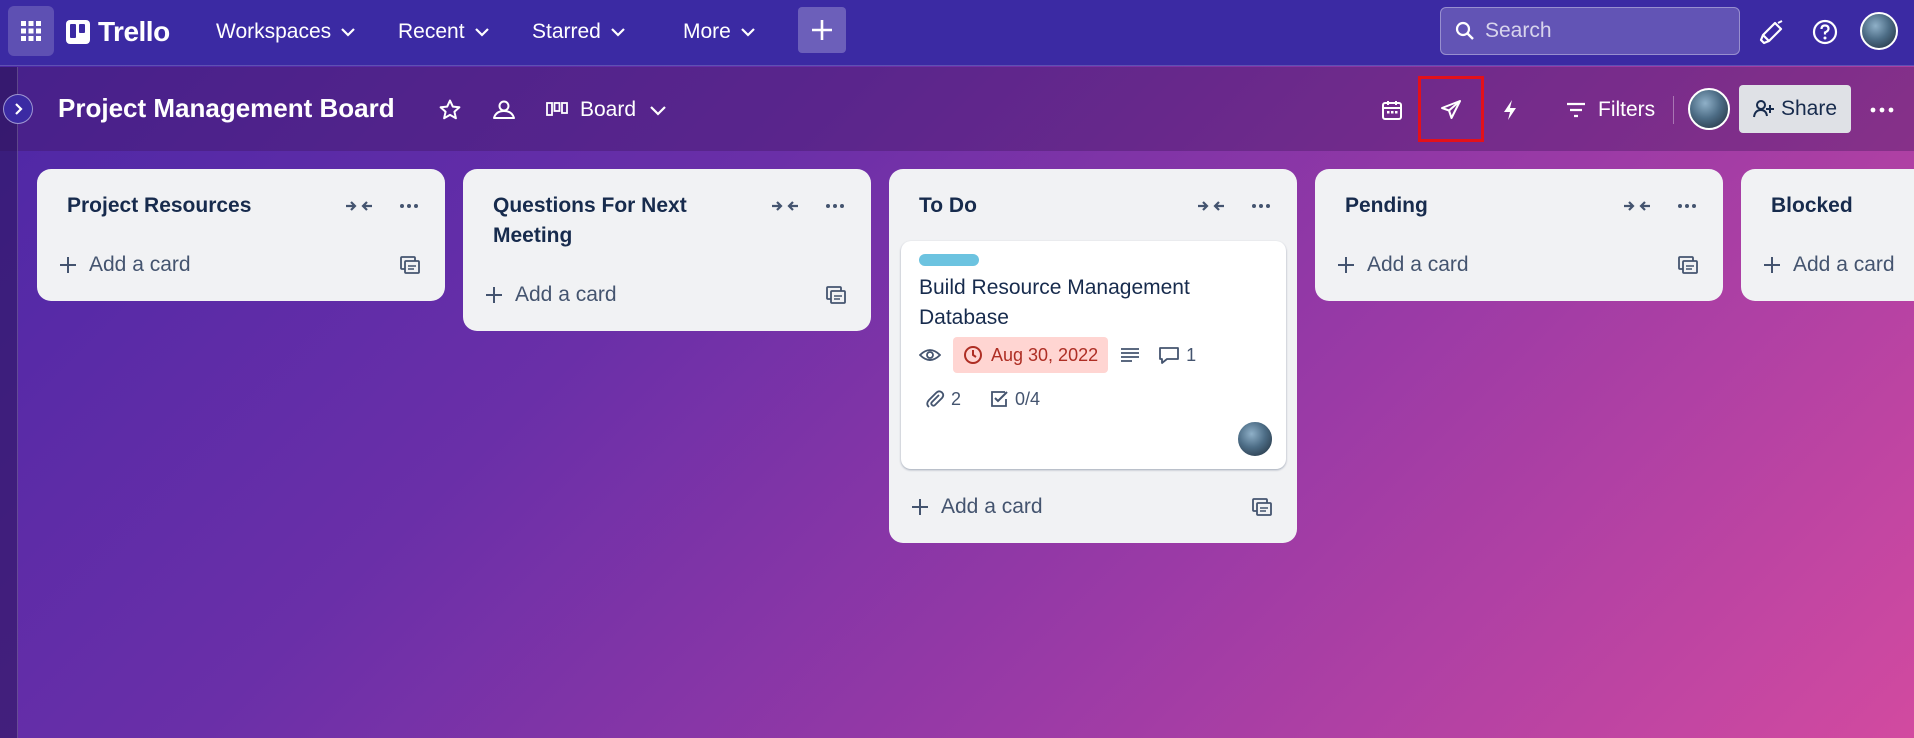 The height and width of the screenshot is (738, 1914). I want to click on visibility-button, so click(504, 110).